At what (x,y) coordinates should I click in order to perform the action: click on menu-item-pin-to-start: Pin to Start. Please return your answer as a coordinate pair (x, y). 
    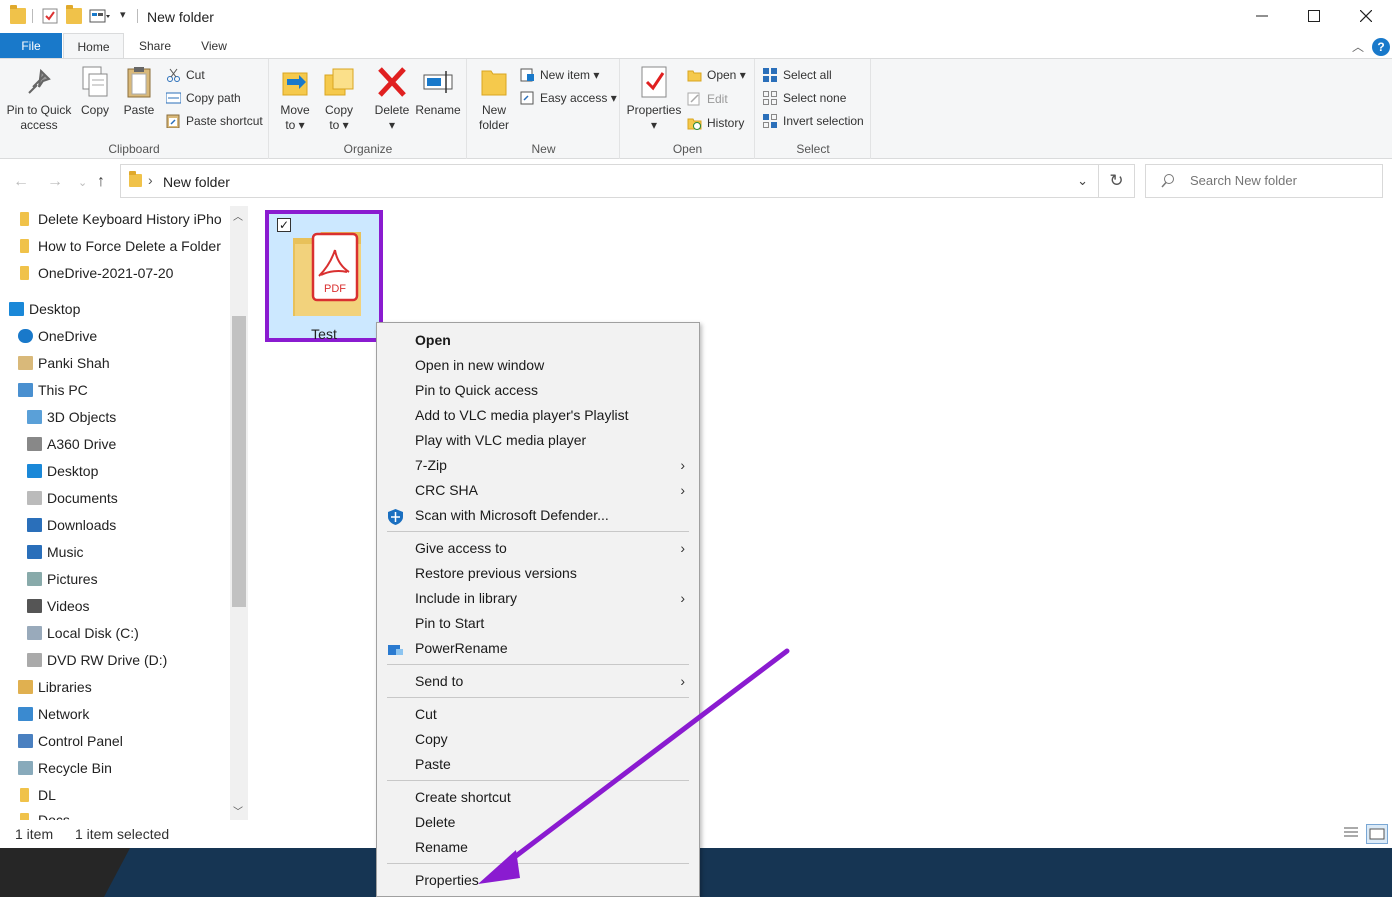
    Looking at the image, I should click on (538, 623).